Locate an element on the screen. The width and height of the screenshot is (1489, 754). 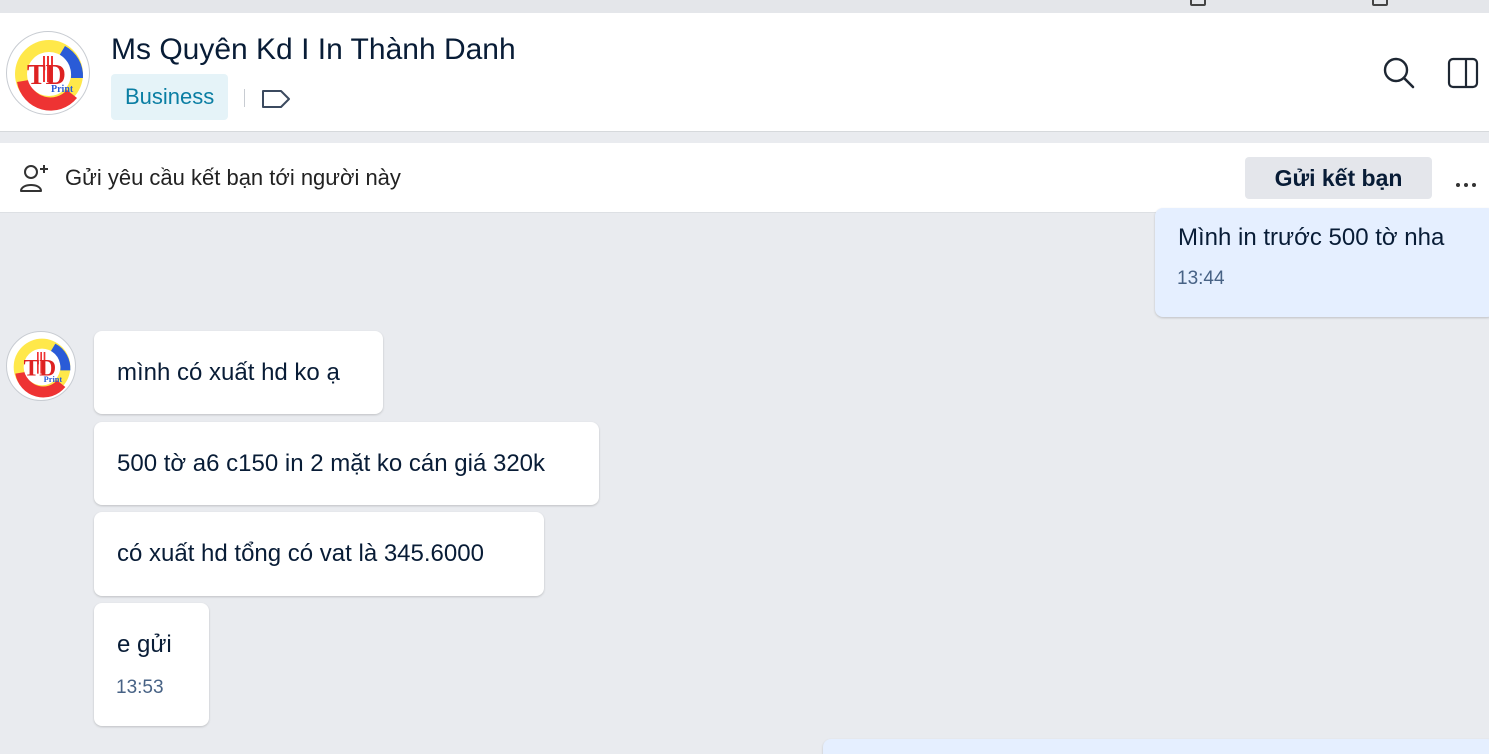
search-icon is located at coordinates (1399, 75).